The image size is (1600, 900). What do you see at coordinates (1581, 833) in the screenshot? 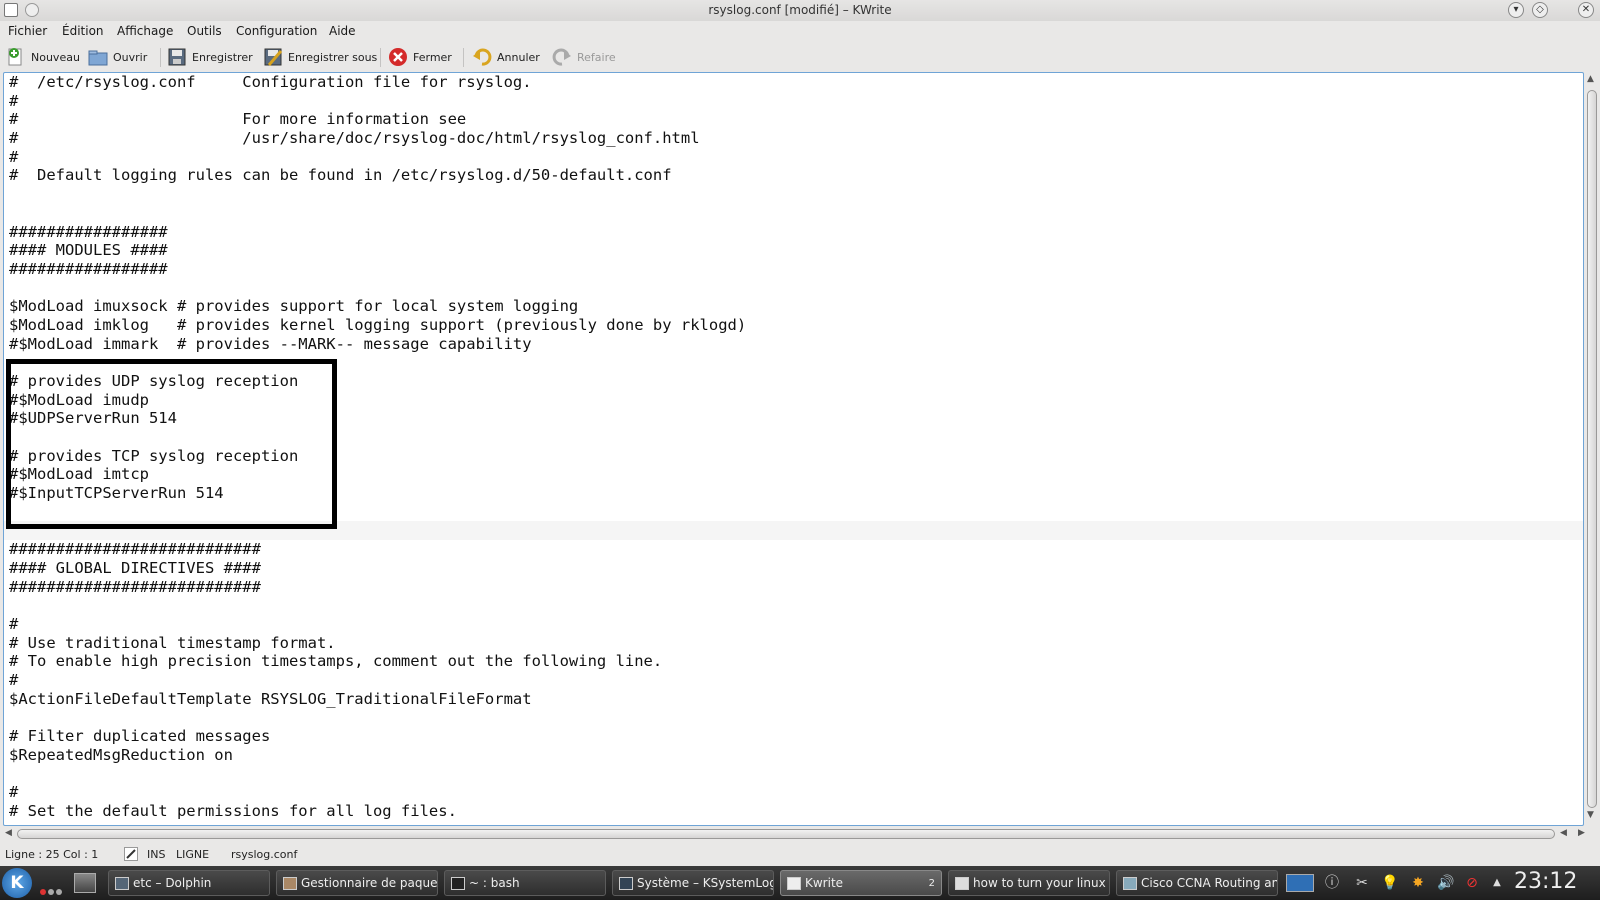
I see `scroll-right-arrow-icon: ▶` at bounding box center [1581, 833].